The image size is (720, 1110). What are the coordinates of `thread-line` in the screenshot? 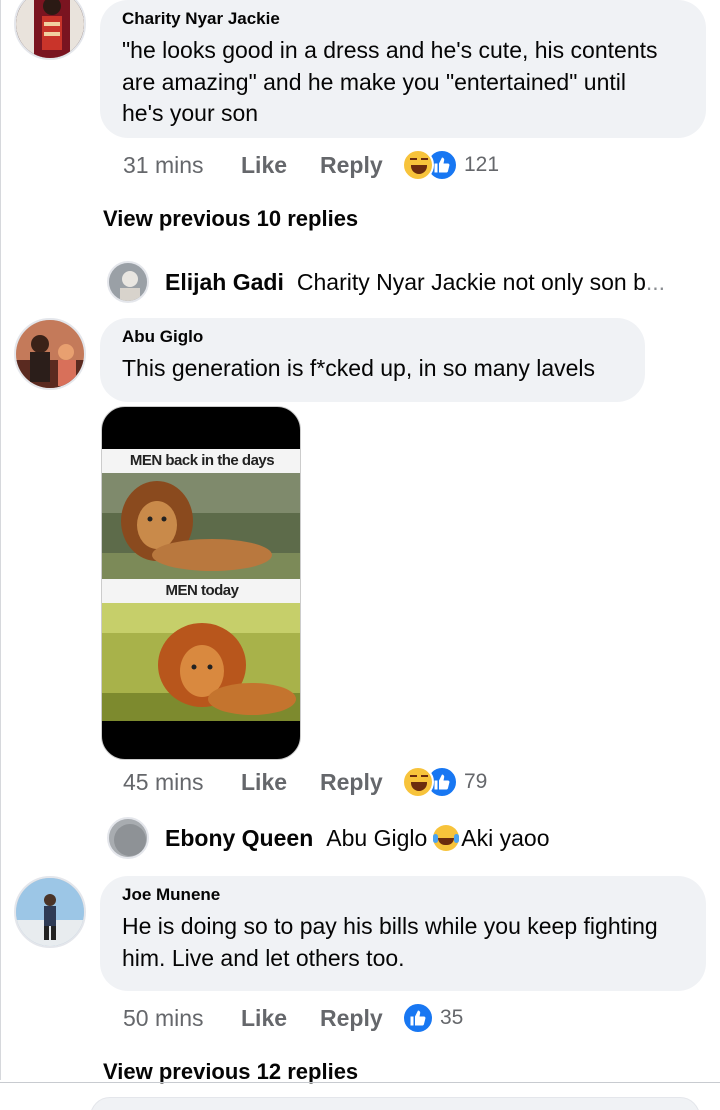 It's located at (0, 540).